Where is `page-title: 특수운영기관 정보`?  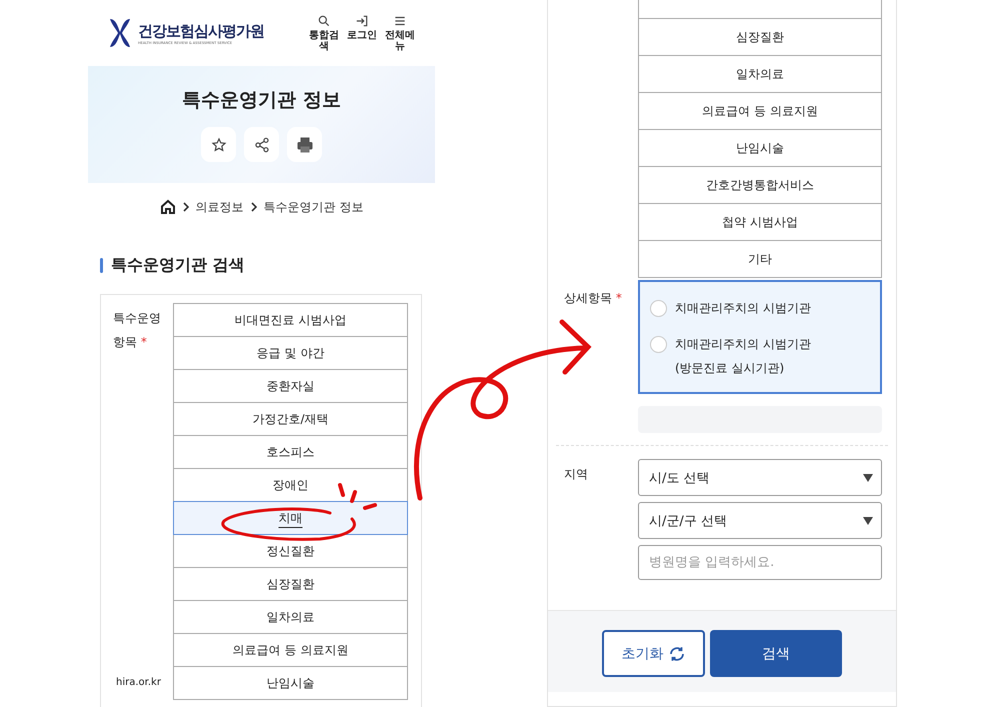 page-title: 특수운영기관 정보 is located at coordinates (261, 100).